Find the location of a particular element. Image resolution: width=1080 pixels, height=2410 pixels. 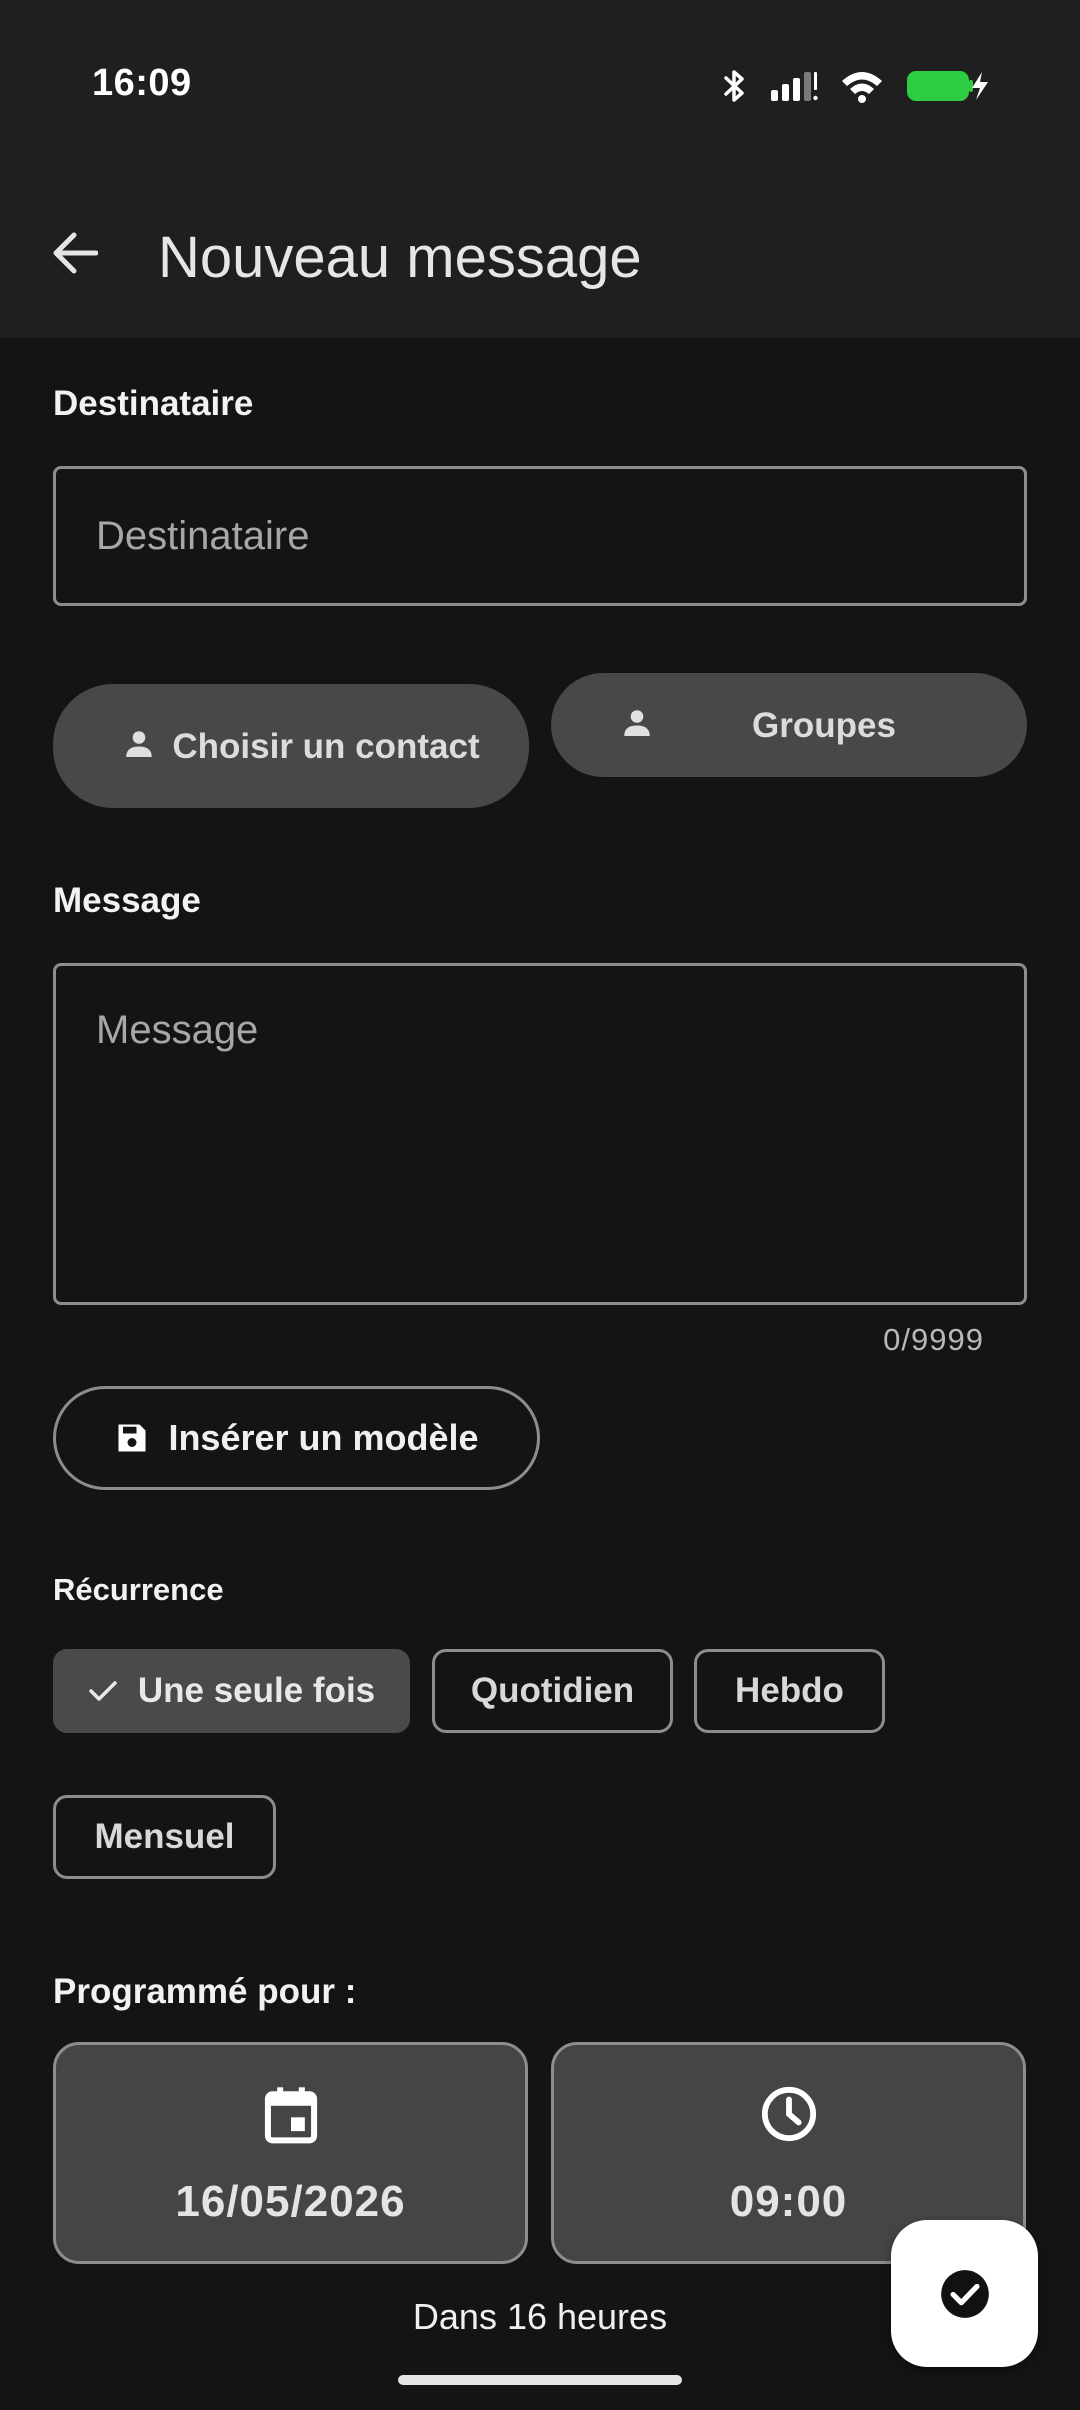

insert-template-button: Insérer un modèle is located at coordinates (296, 1438).